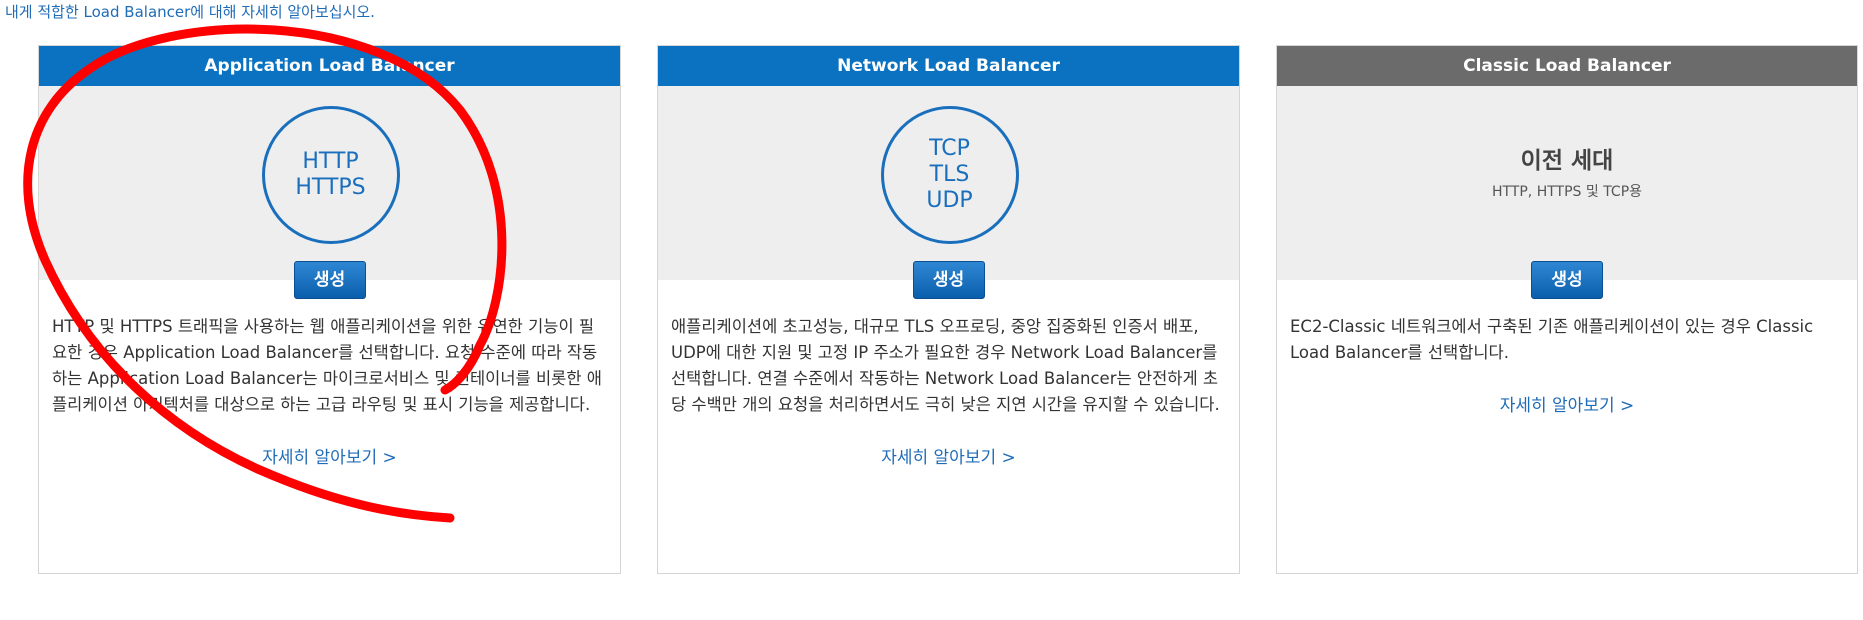 This screenshot has height=620, width=1863. I want to click on alb-create-button: 생성, so click(329, 280).